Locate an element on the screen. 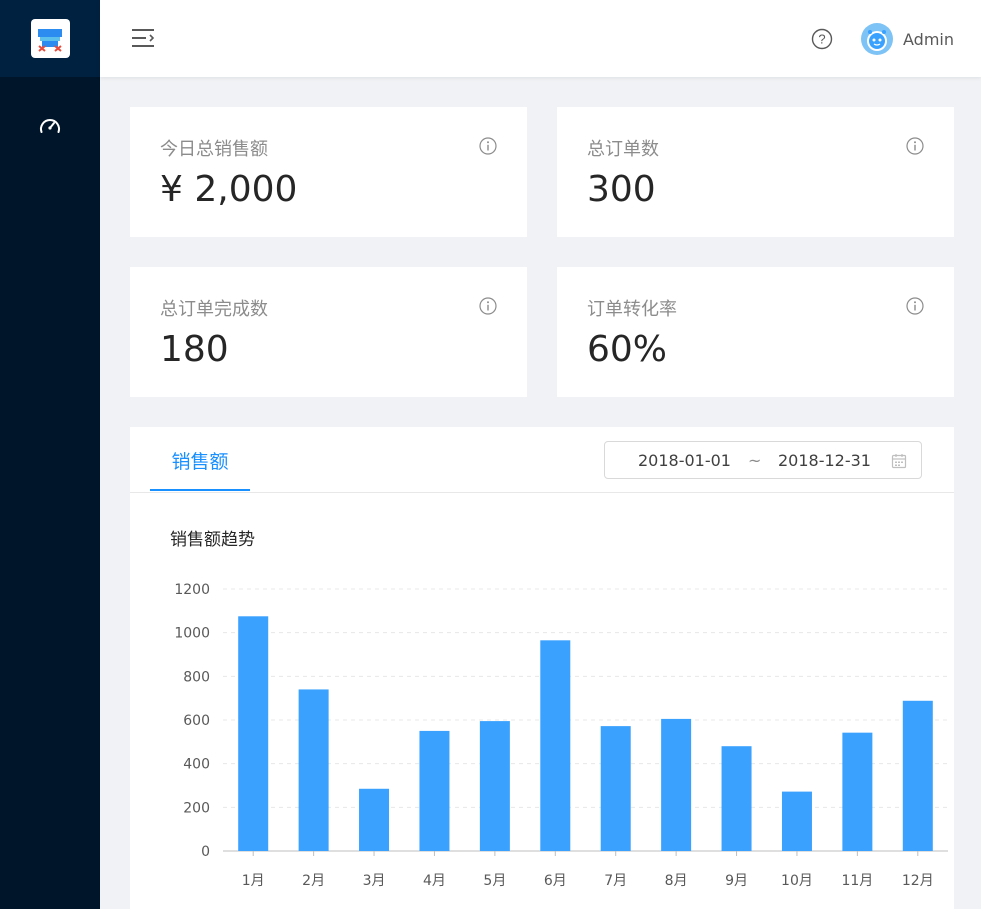  y-tick-label: 600 is located at coordinates (196, 721).